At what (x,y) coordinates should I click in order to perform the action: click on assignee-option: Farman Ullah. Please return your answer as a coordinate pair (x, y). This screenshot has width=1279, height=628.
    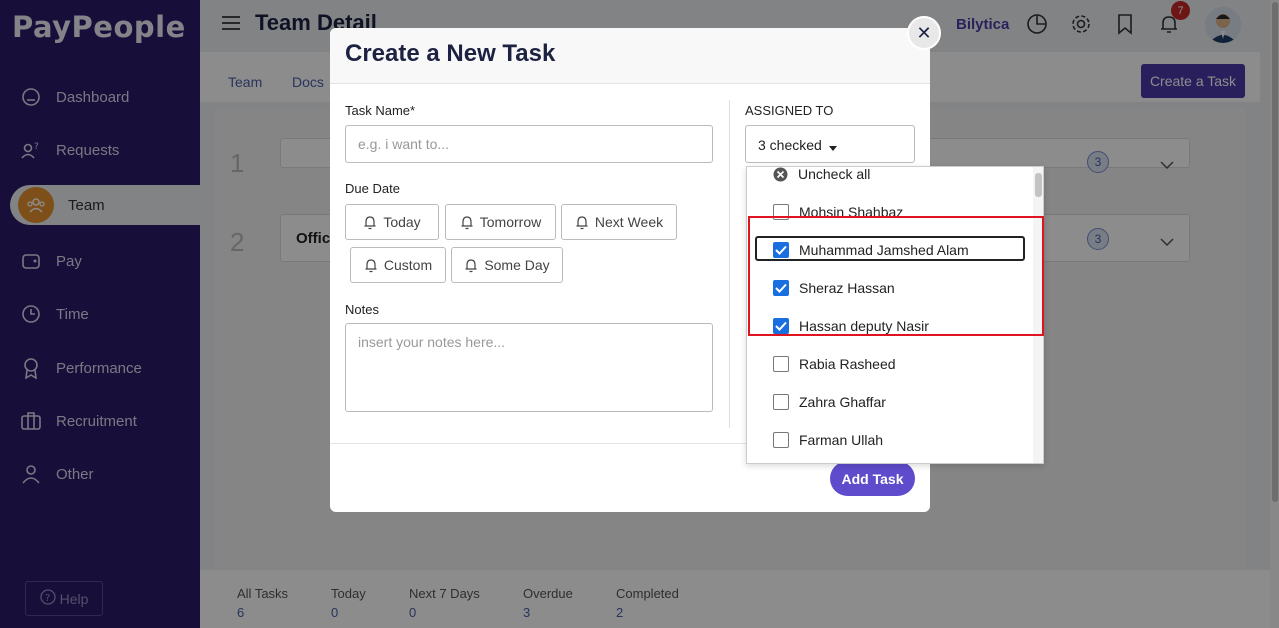
    Looking at the image, I should click on (890, 440).